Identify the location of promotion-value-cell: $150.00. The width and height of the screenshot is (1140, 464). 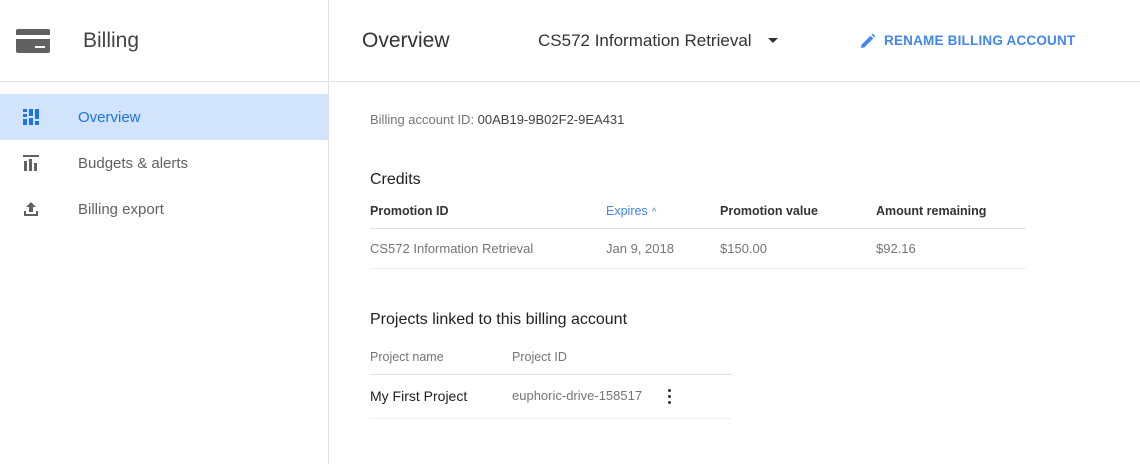
(798, 248).